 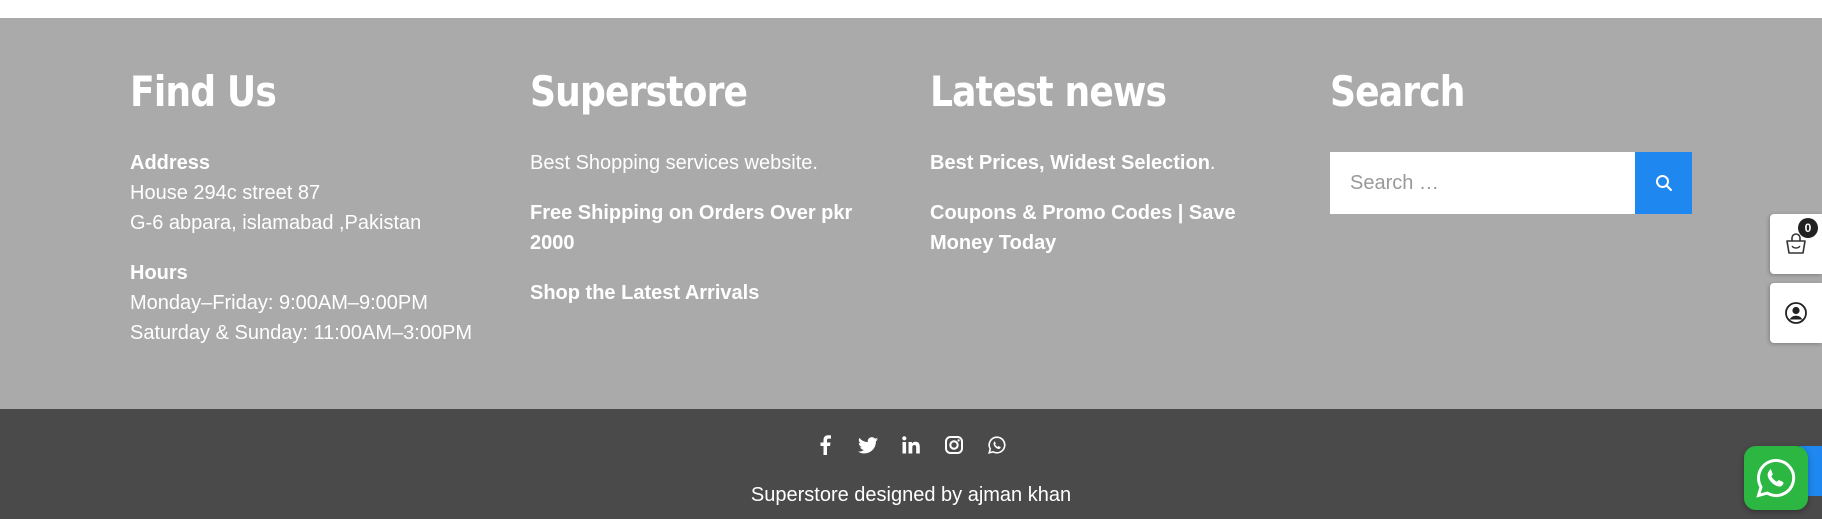 What do you see at coordinates (1115, 228) in the screenshot?
I see `news-item-2-link: Coupons & Promo Codes | Save Money Today` at bounding box center [1115, 228].